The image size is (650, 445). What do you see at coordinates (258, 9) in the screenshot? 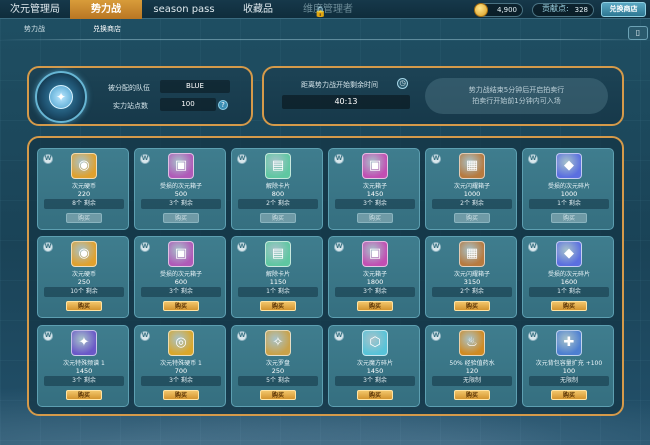
I see `tab-collection: 收藏品` at bounding box center [258, 9].